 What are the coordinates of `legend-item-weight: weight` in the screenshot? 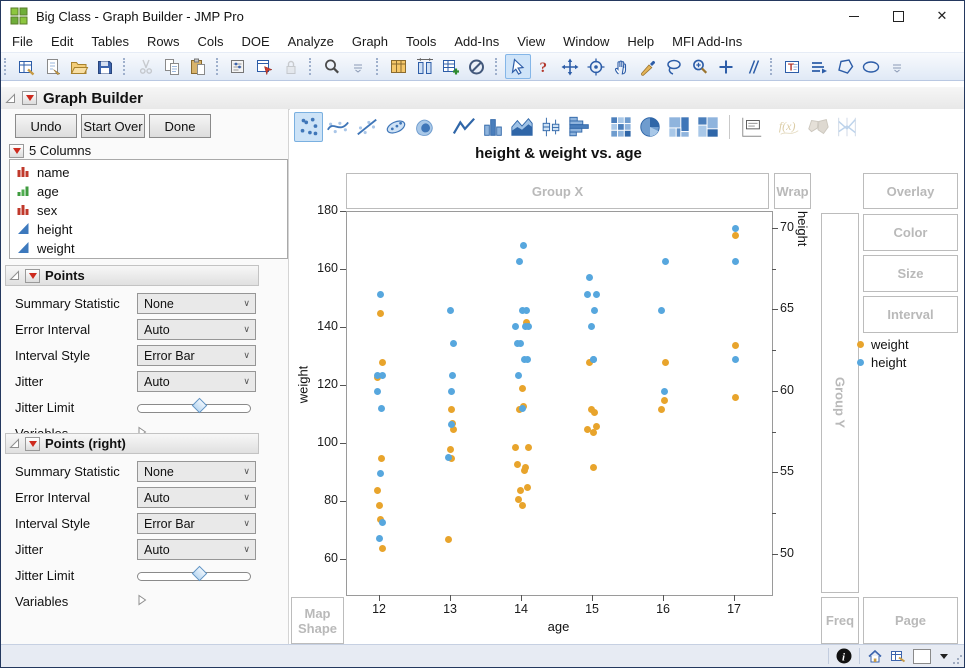 It's located at (883, 344).